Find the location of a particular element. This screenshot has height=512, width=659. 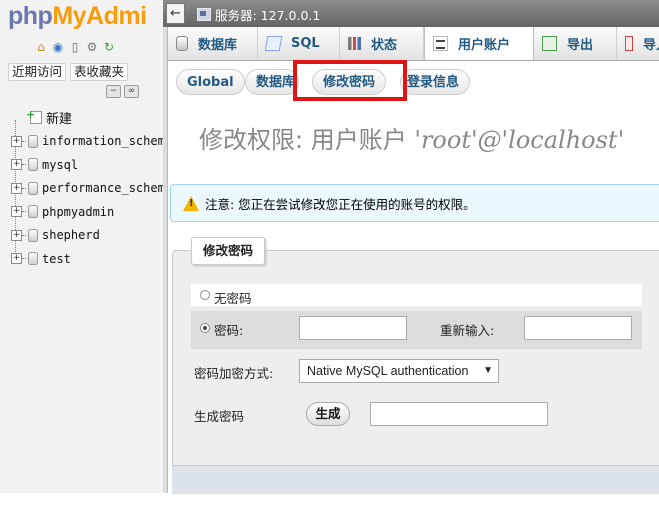

logo-text-myadmin: MyAdmi is located at coordinates (99, 16).